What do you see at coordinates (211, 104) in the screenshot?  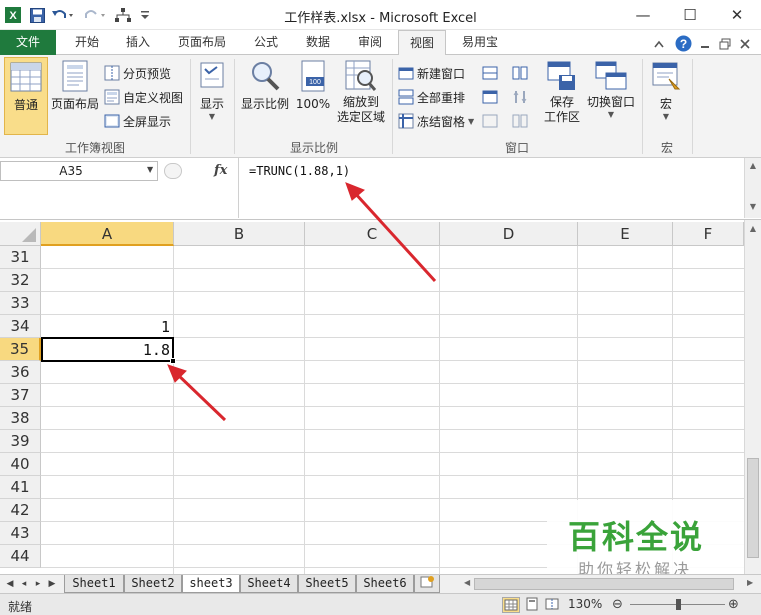 I see `show-label: 显示` at bounding box center [211, 104].